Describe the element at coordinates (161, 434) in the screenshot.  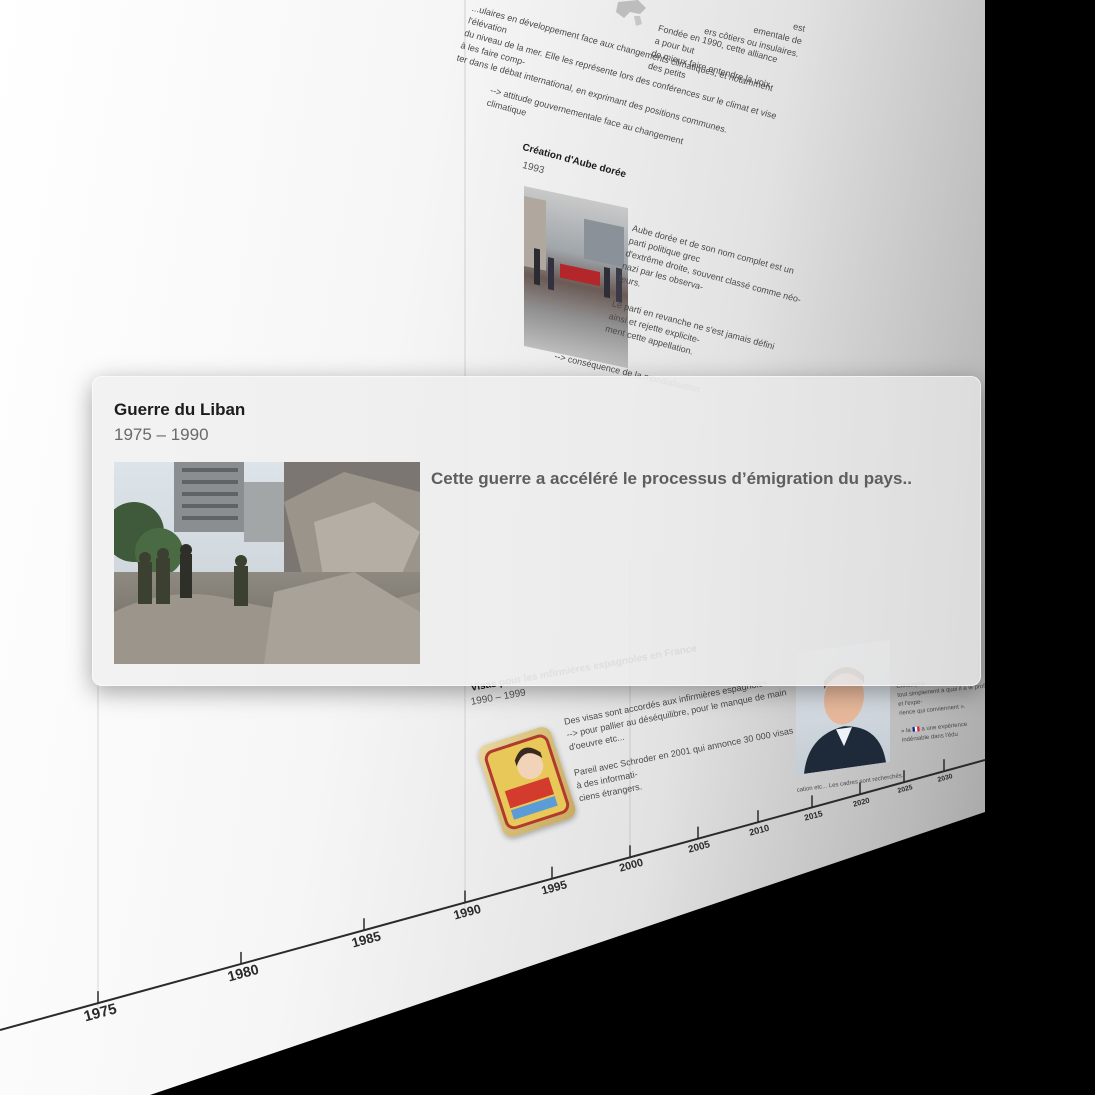
I see `card-dates: 1975 – 1990` at that location.